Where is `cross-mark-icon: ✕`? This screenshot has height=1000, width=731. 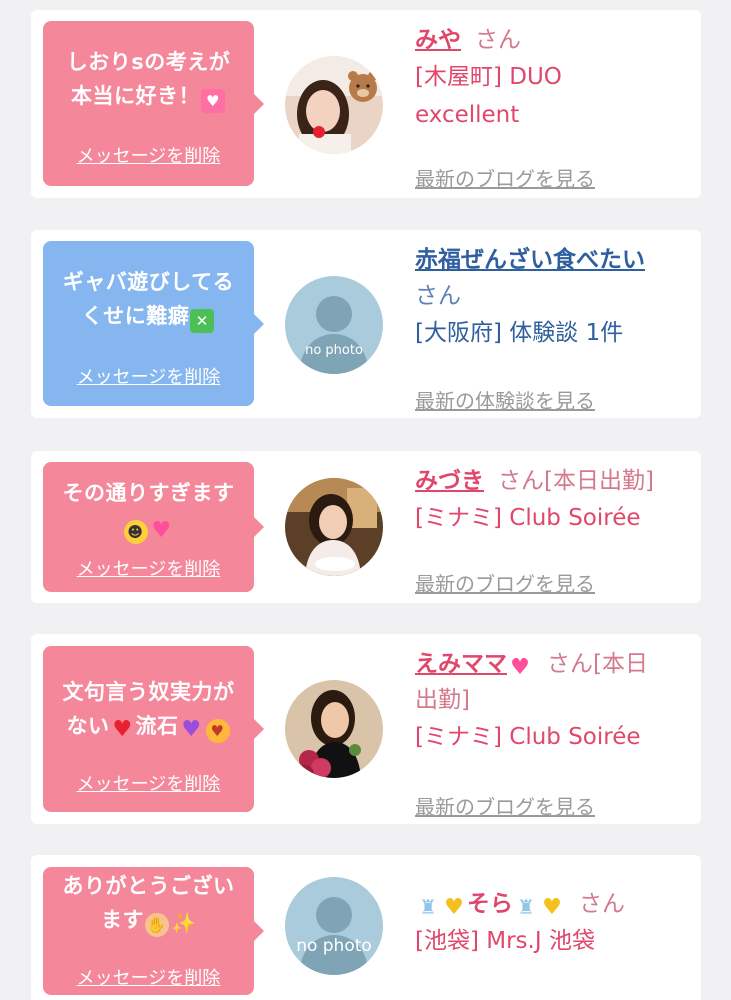
cross-mark-icon: ✕ is located at coordinates (202, 321).